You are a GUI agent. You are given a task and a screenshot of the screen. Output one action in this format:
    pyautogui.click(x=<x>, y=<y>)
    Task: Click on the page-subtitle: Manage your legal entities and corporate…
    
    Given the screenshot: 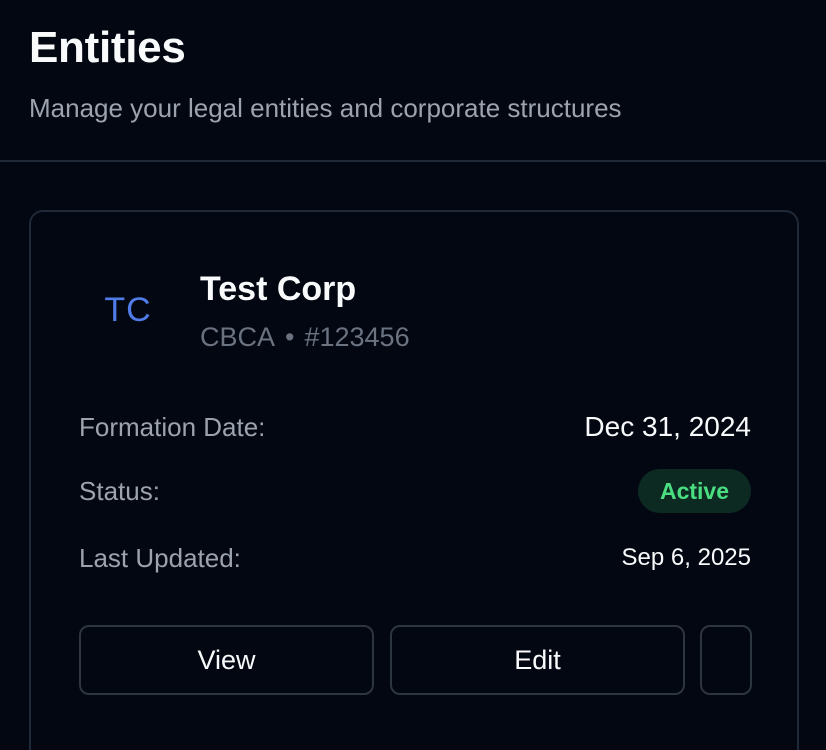 What is the action you would take?
    pyautogui.click(x=325, y=108)
    